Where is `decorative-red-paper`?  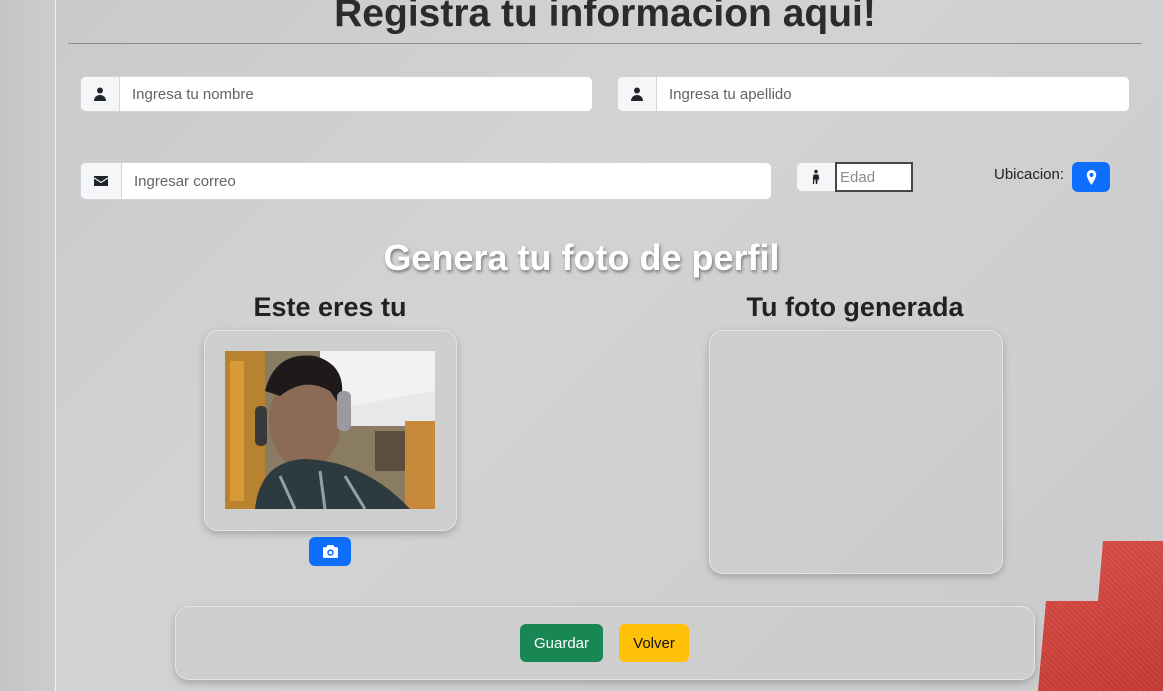 decorative-red-paper is located at coordinates (1100, 616).